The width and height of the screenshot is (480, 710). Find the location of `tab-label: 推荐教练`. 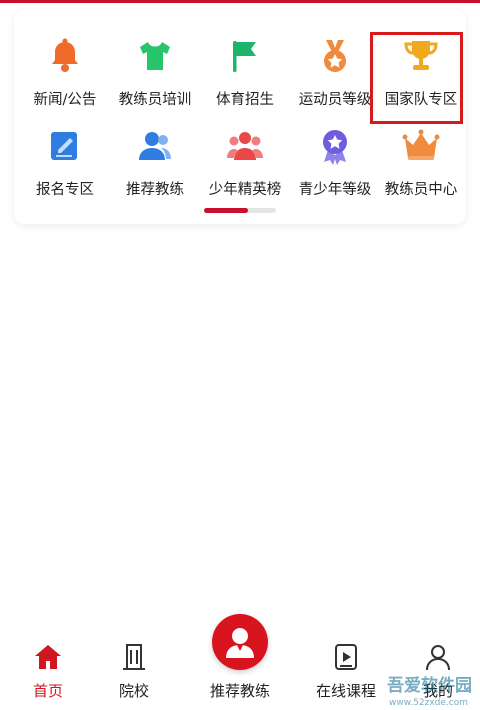

tab-label: 推荐教练 is located at coordinates (239, 691).